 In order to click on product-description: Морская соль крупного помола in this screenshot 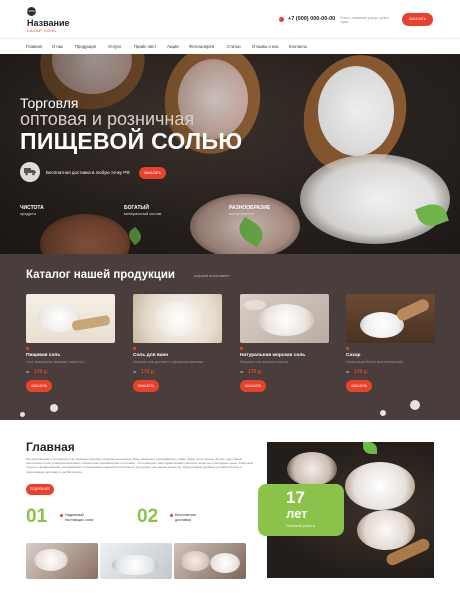, I will do `click(264, 362)`.